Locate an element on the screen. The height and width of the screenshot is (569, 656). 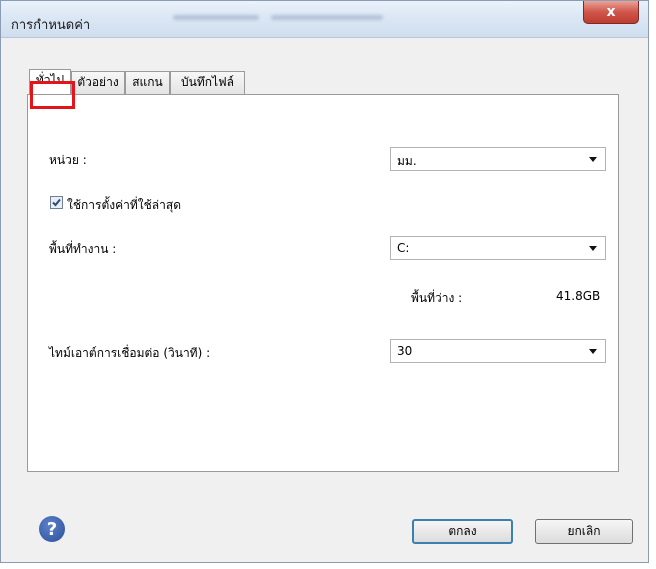
tab-preview: ตัวอย่าง is located at coordinates (98, 82).